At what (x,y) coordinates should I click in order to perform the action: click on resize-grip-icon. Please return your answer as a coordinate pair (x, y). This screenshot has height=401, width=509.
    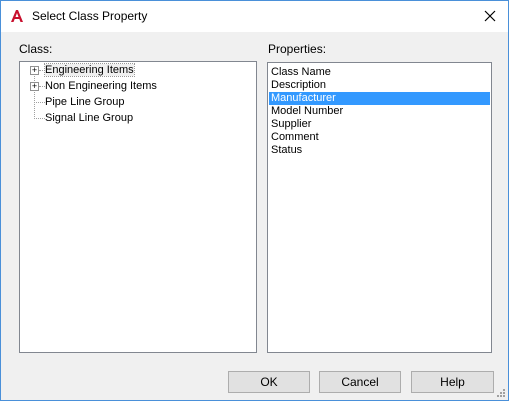
    Looking at the image, I should click on (500, 392).